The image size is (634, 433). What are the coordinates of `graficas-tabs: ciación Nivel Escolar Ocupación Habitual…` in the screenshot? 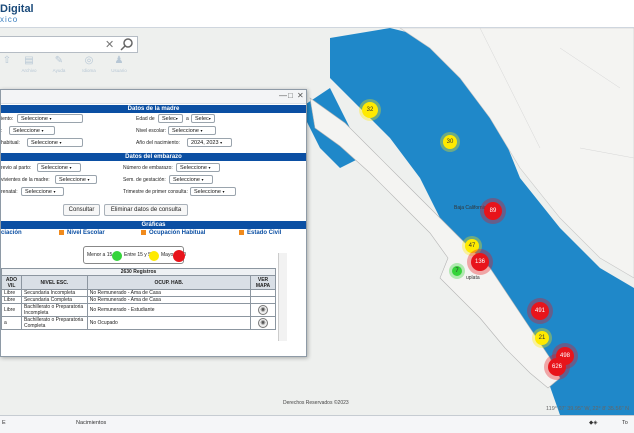 It's located at (153, 236).